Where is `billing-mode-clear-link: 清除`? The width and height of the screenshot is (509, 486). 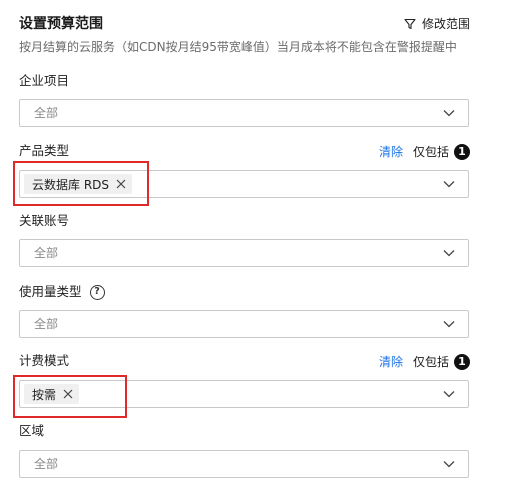 billing-mode-clear-link: 清除 is located at coordinates (391, 361).